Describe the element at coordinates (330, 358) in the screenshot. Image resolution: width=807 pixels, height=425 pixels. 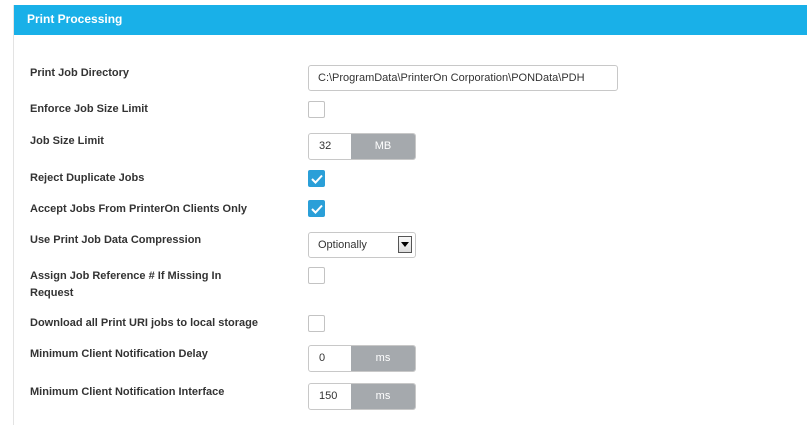
I see `min-notification-delay-input: 0` at that location.